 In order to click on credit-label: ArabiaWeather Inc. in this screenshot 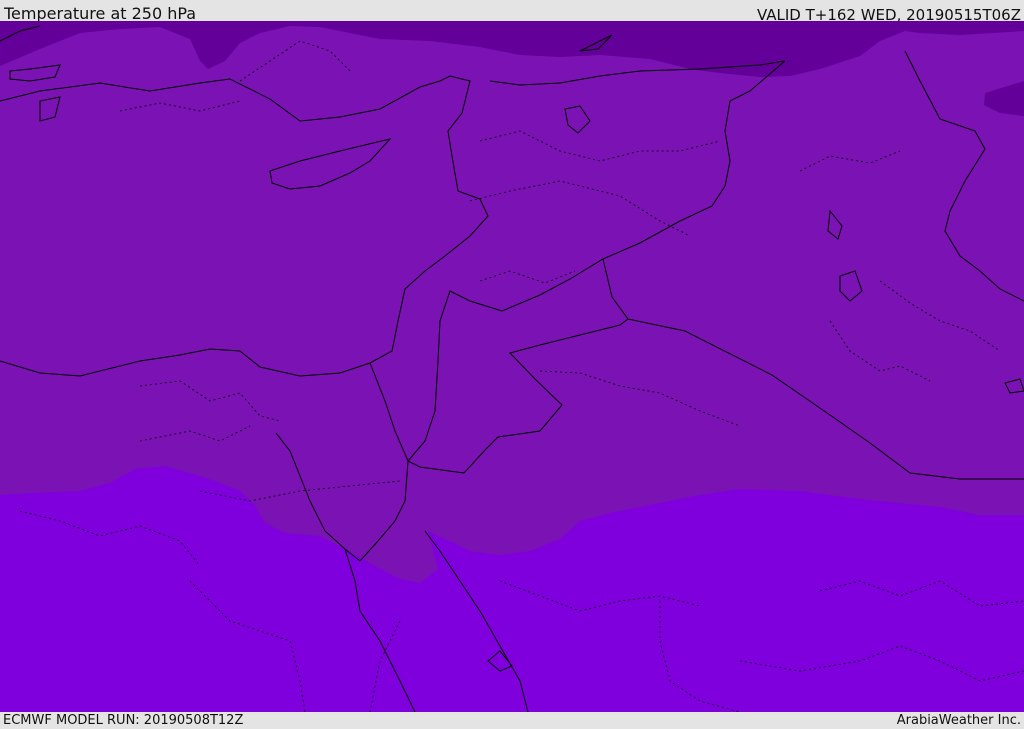, I will do `click(958, 720)`.